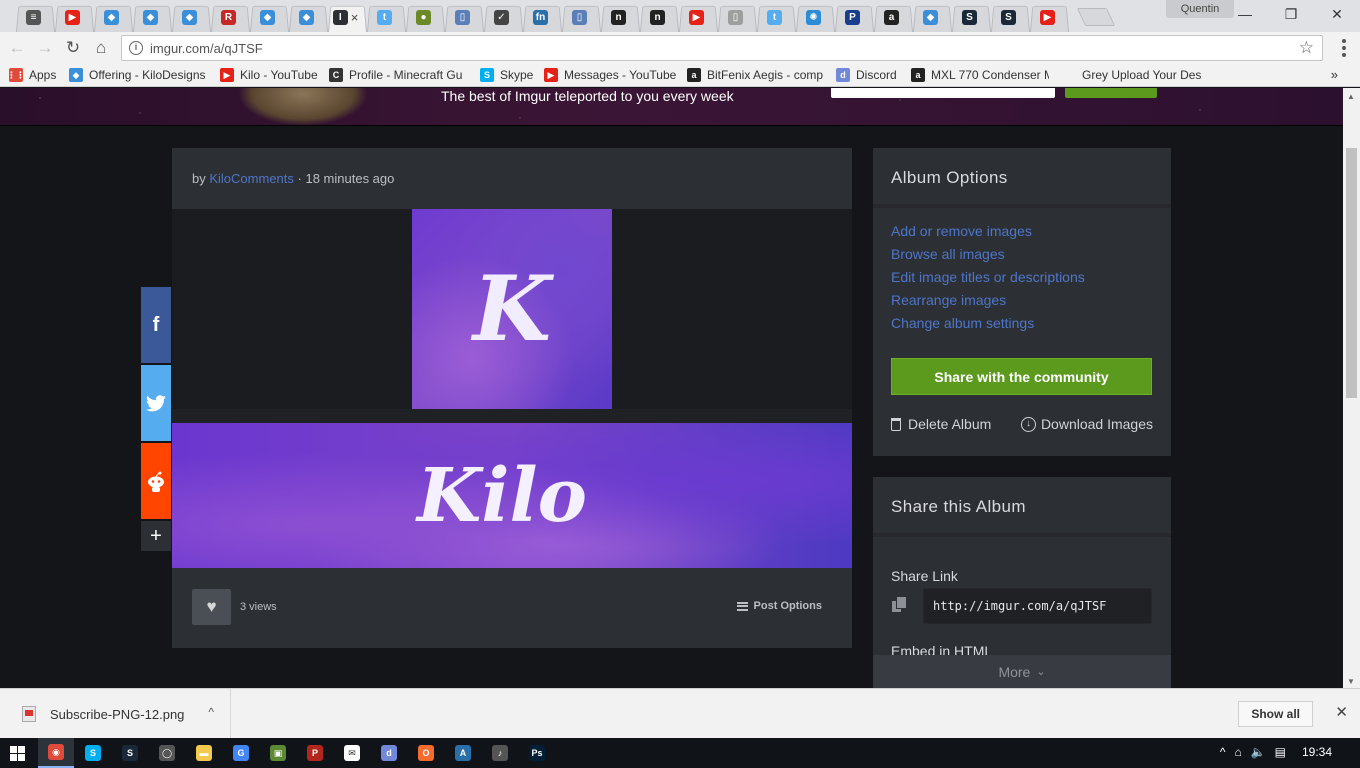  What do you see at coordinates (35, 75) in the screenshot?
I see `bookmark-item: ⋮⋮ Apps` at bounding box center [35, 75].